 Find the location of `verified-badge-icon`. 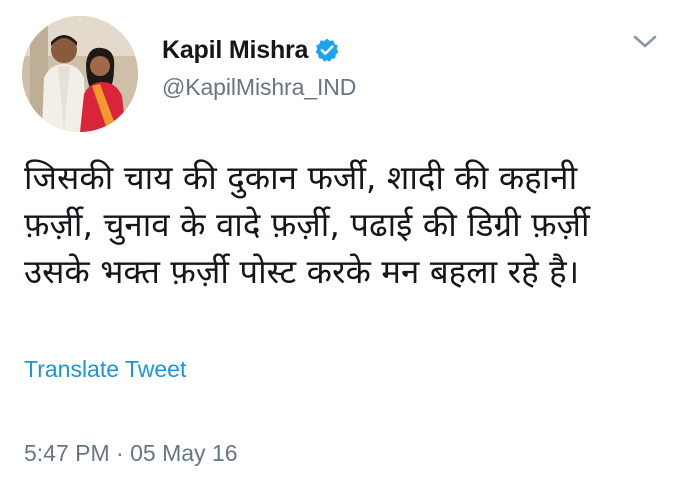

verified-badge-icon is located at coordinates (327, 50).